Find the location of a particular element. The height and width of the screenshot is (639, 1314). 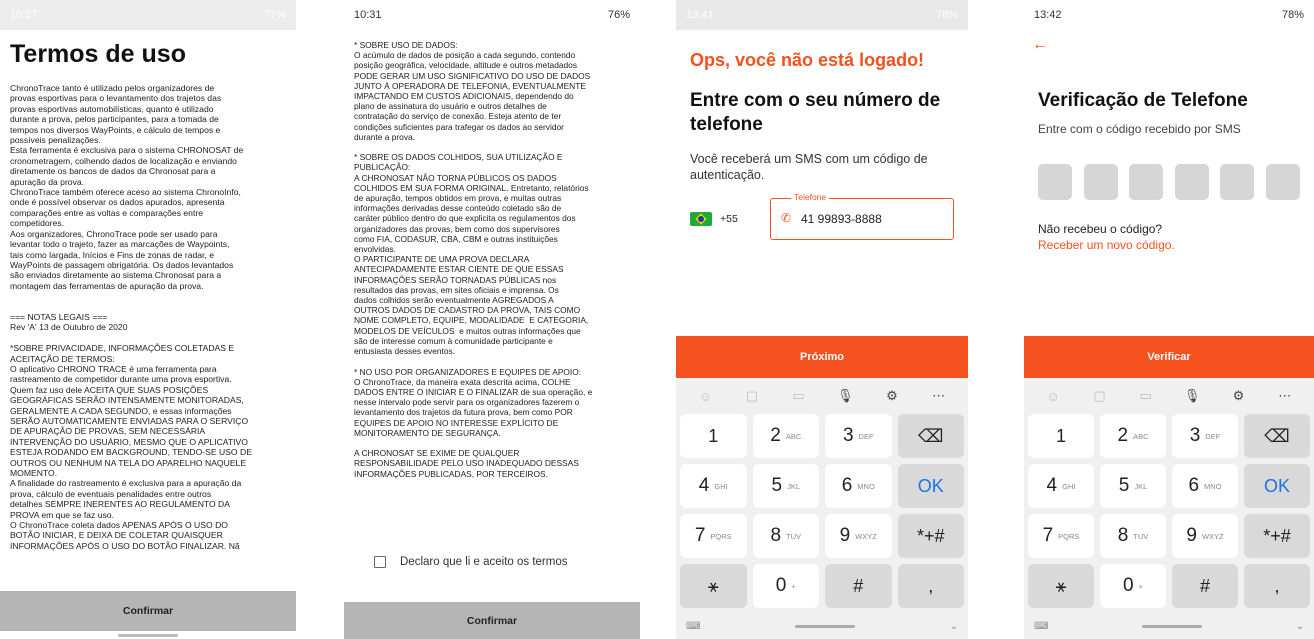

key-label: 9 is located at coordinates (845, 535).